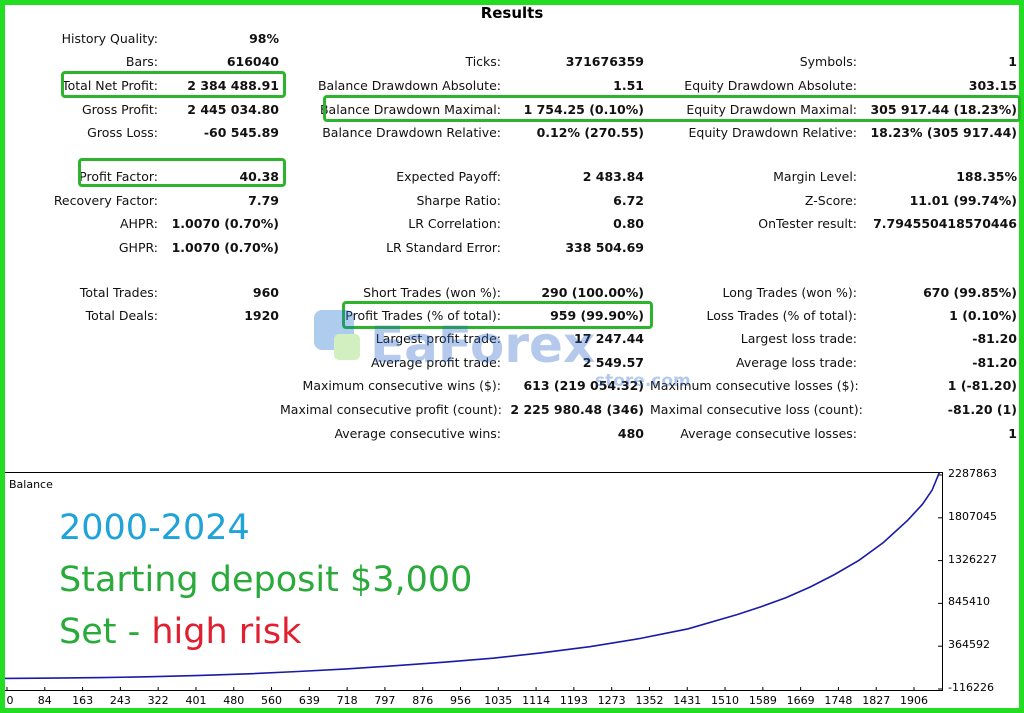 The image size is (1024, 713). I want to click on x-tick-label: 876, so click(423, 700).